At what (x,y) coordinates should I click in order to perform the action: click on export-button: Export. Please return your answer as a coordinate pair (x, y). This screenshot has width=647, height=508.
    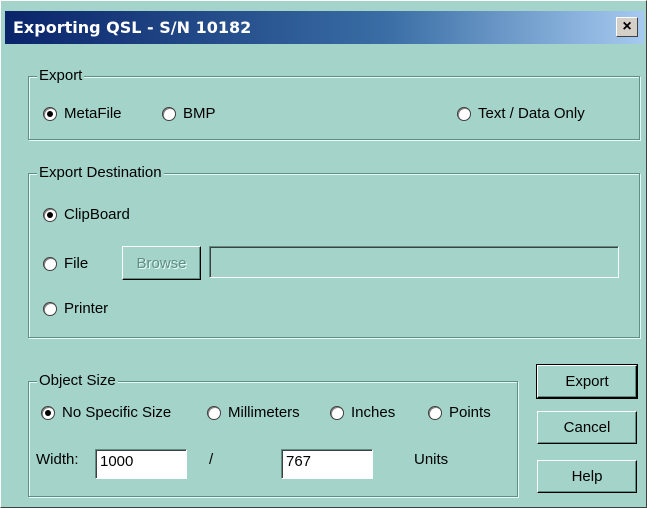
    Looking at the image, I should click on (587, 381).